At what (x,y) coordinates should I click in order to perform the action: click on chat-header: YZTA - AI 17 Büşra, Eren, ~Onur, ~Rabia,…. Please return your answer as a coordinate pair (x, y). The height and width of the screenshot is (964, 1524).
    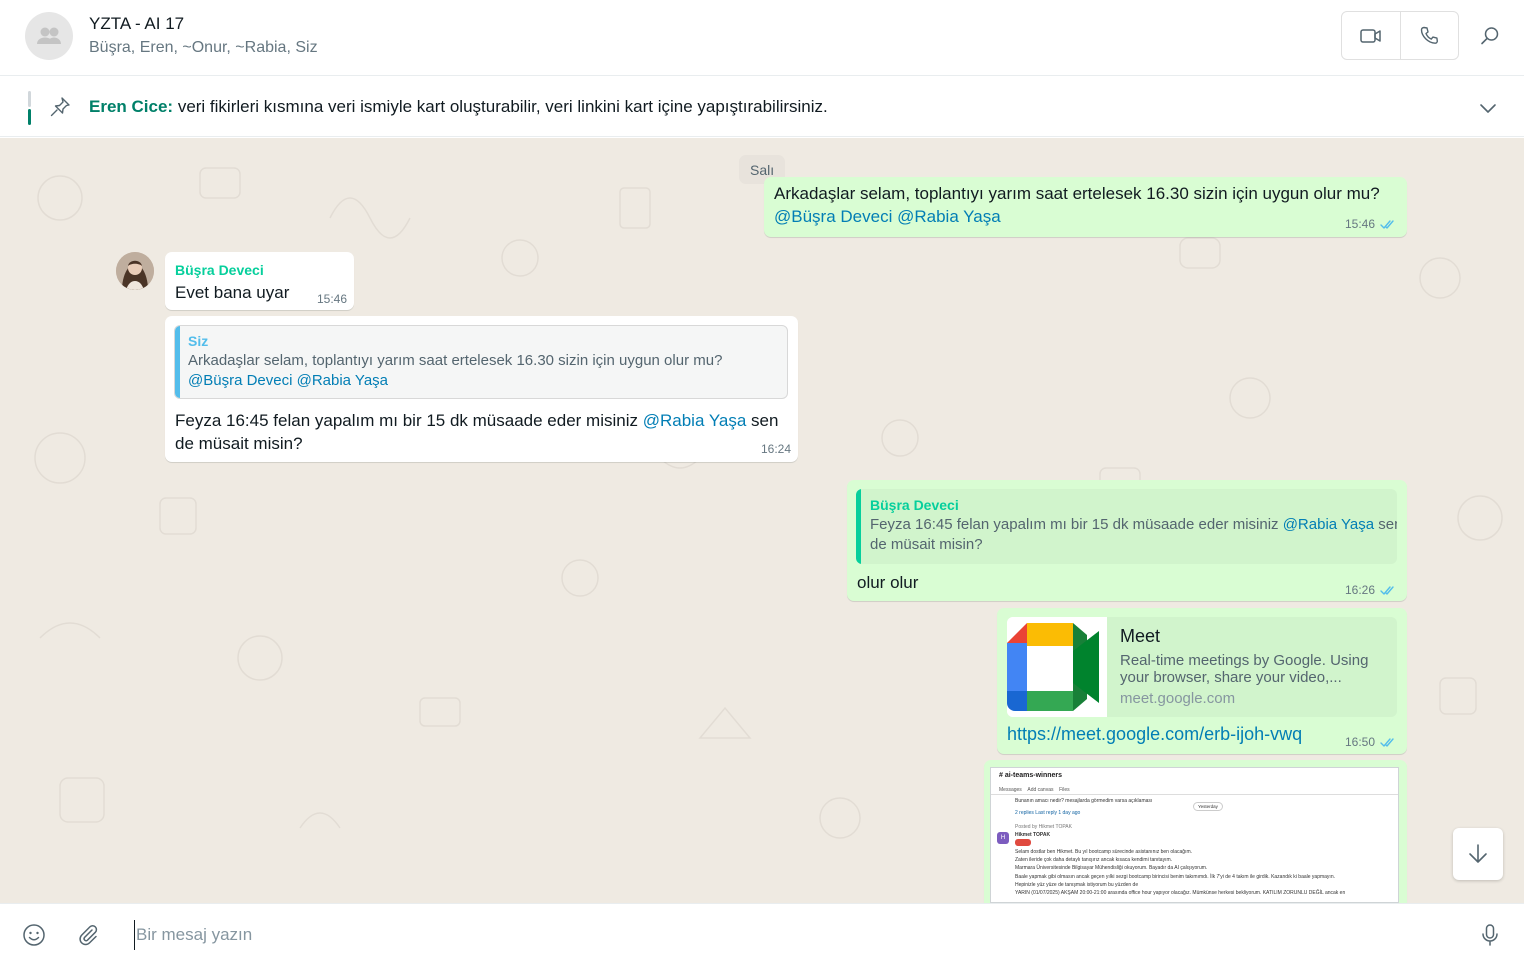
    Looking at the image, I should click on (762, 38).